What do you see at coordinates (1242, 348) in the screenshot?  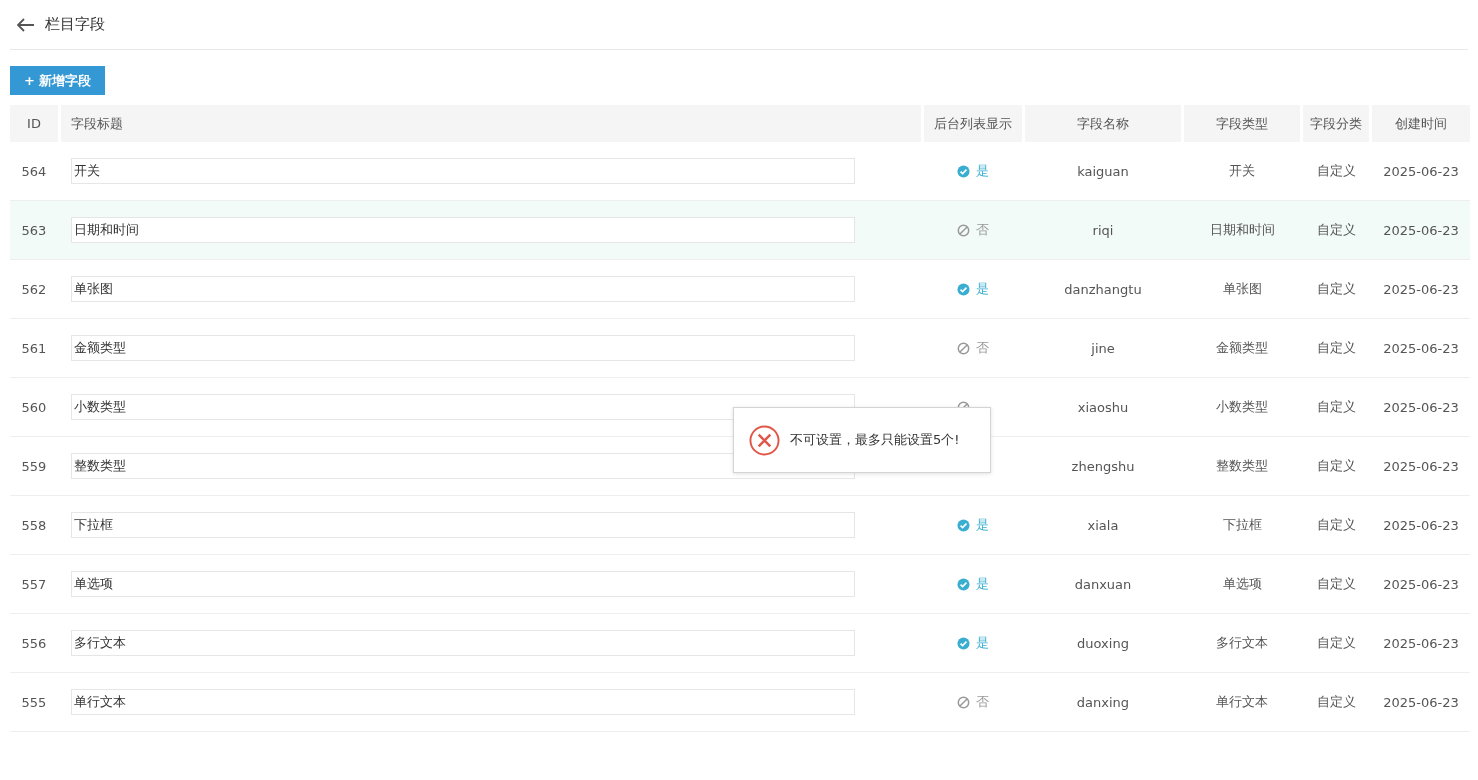 I see `type-cell-text: 金额类型` at bounding box center [1242, 348].